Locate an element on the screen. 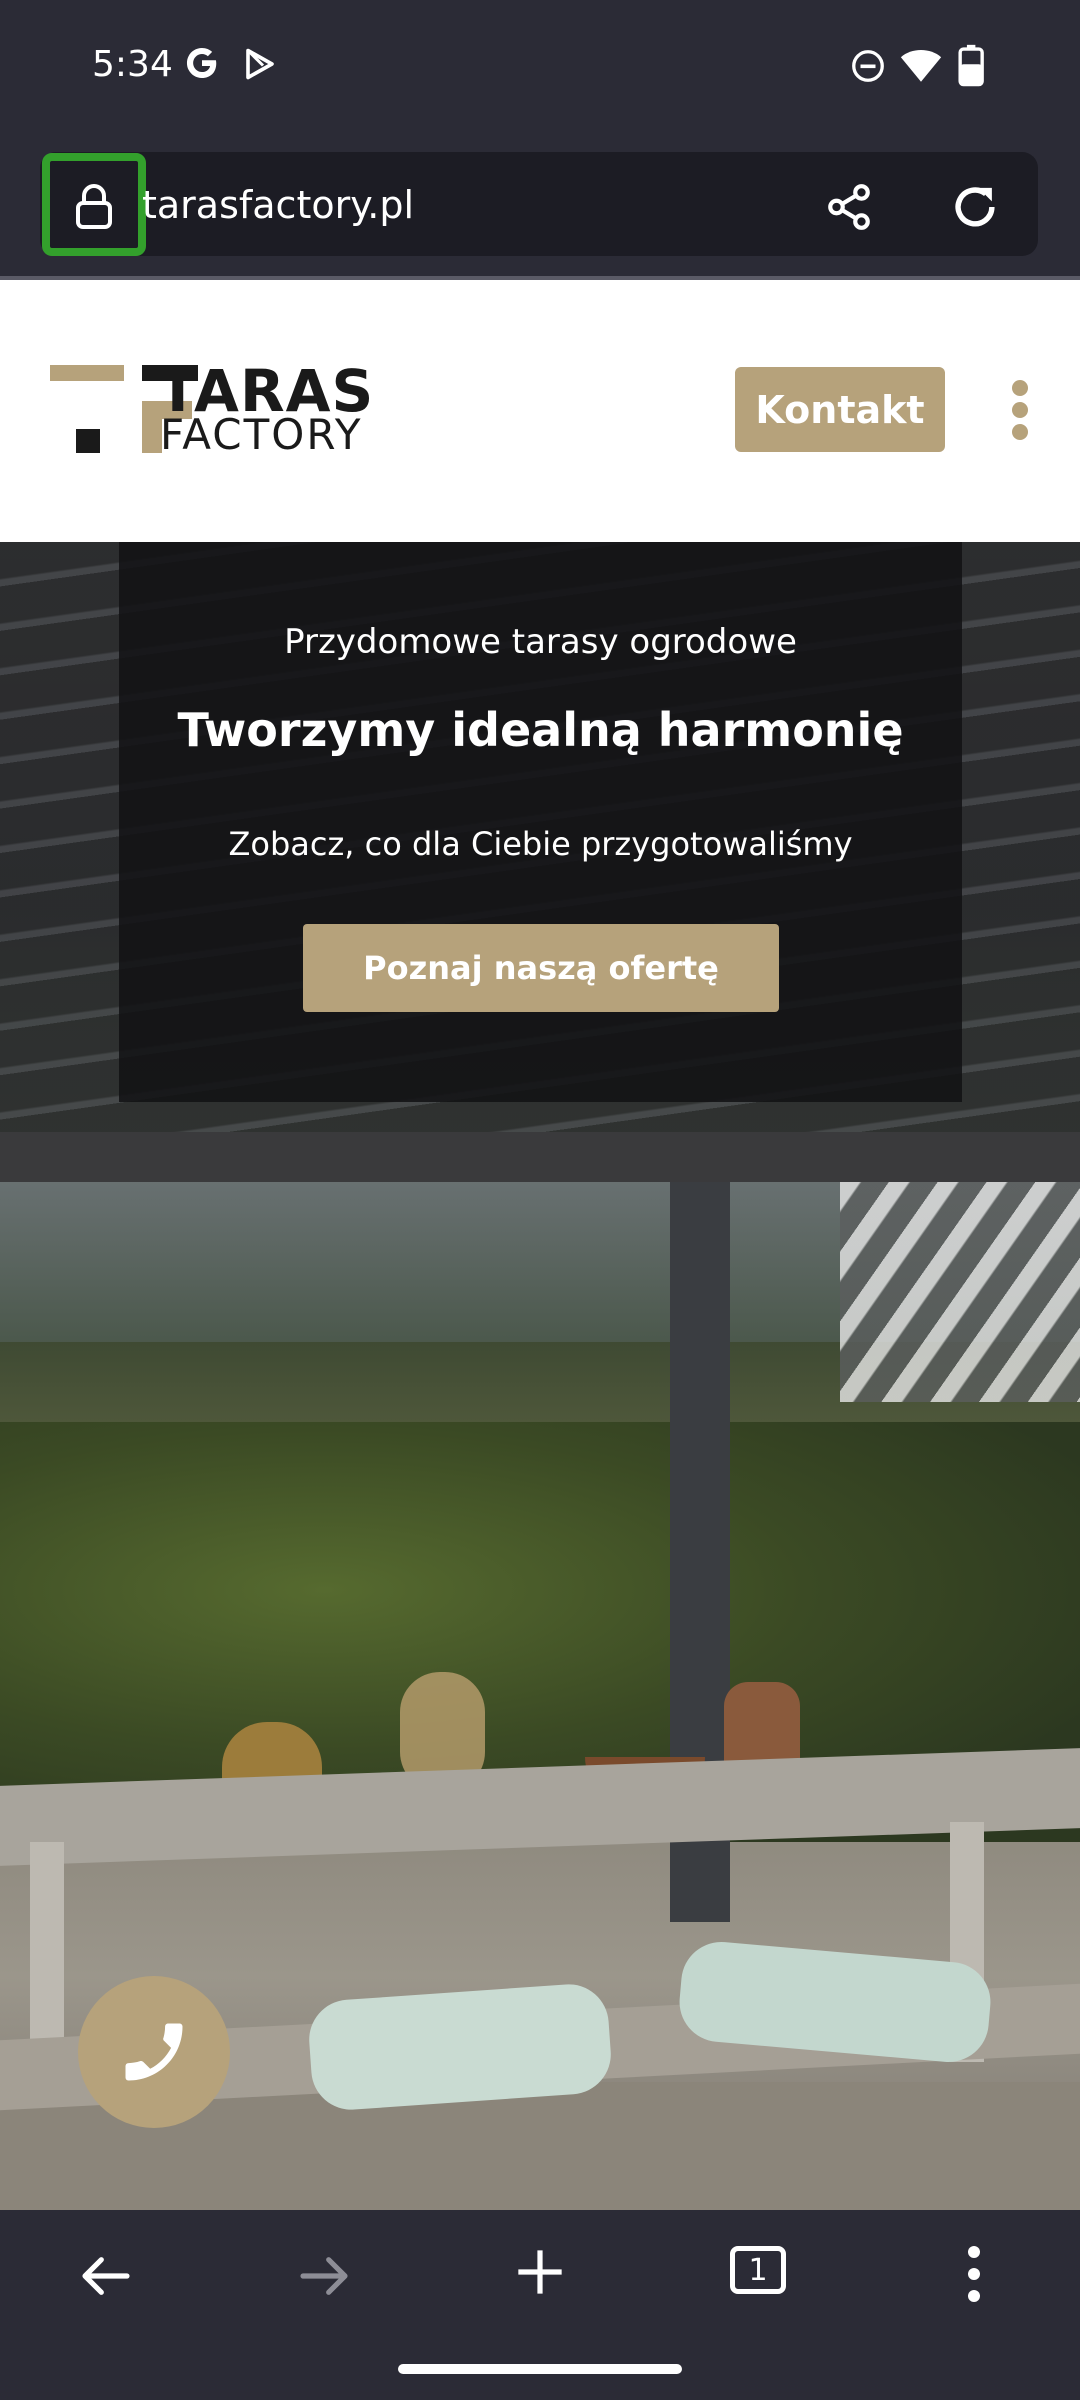  contact-button: Kontakt is located at coordinates (840, 409).